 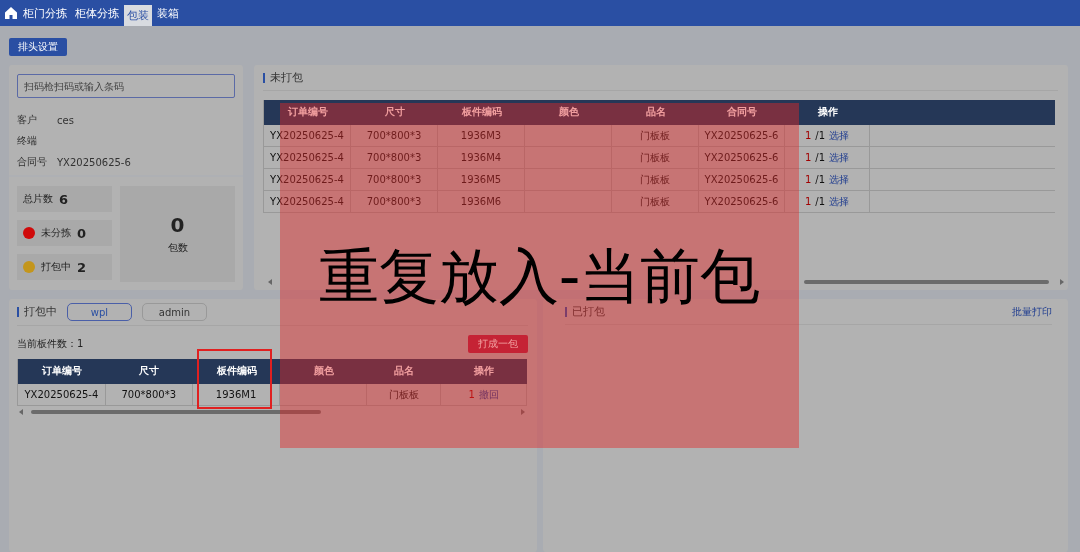 I want to click on field-value: YX20250625-6, so click(x=94, y=162).